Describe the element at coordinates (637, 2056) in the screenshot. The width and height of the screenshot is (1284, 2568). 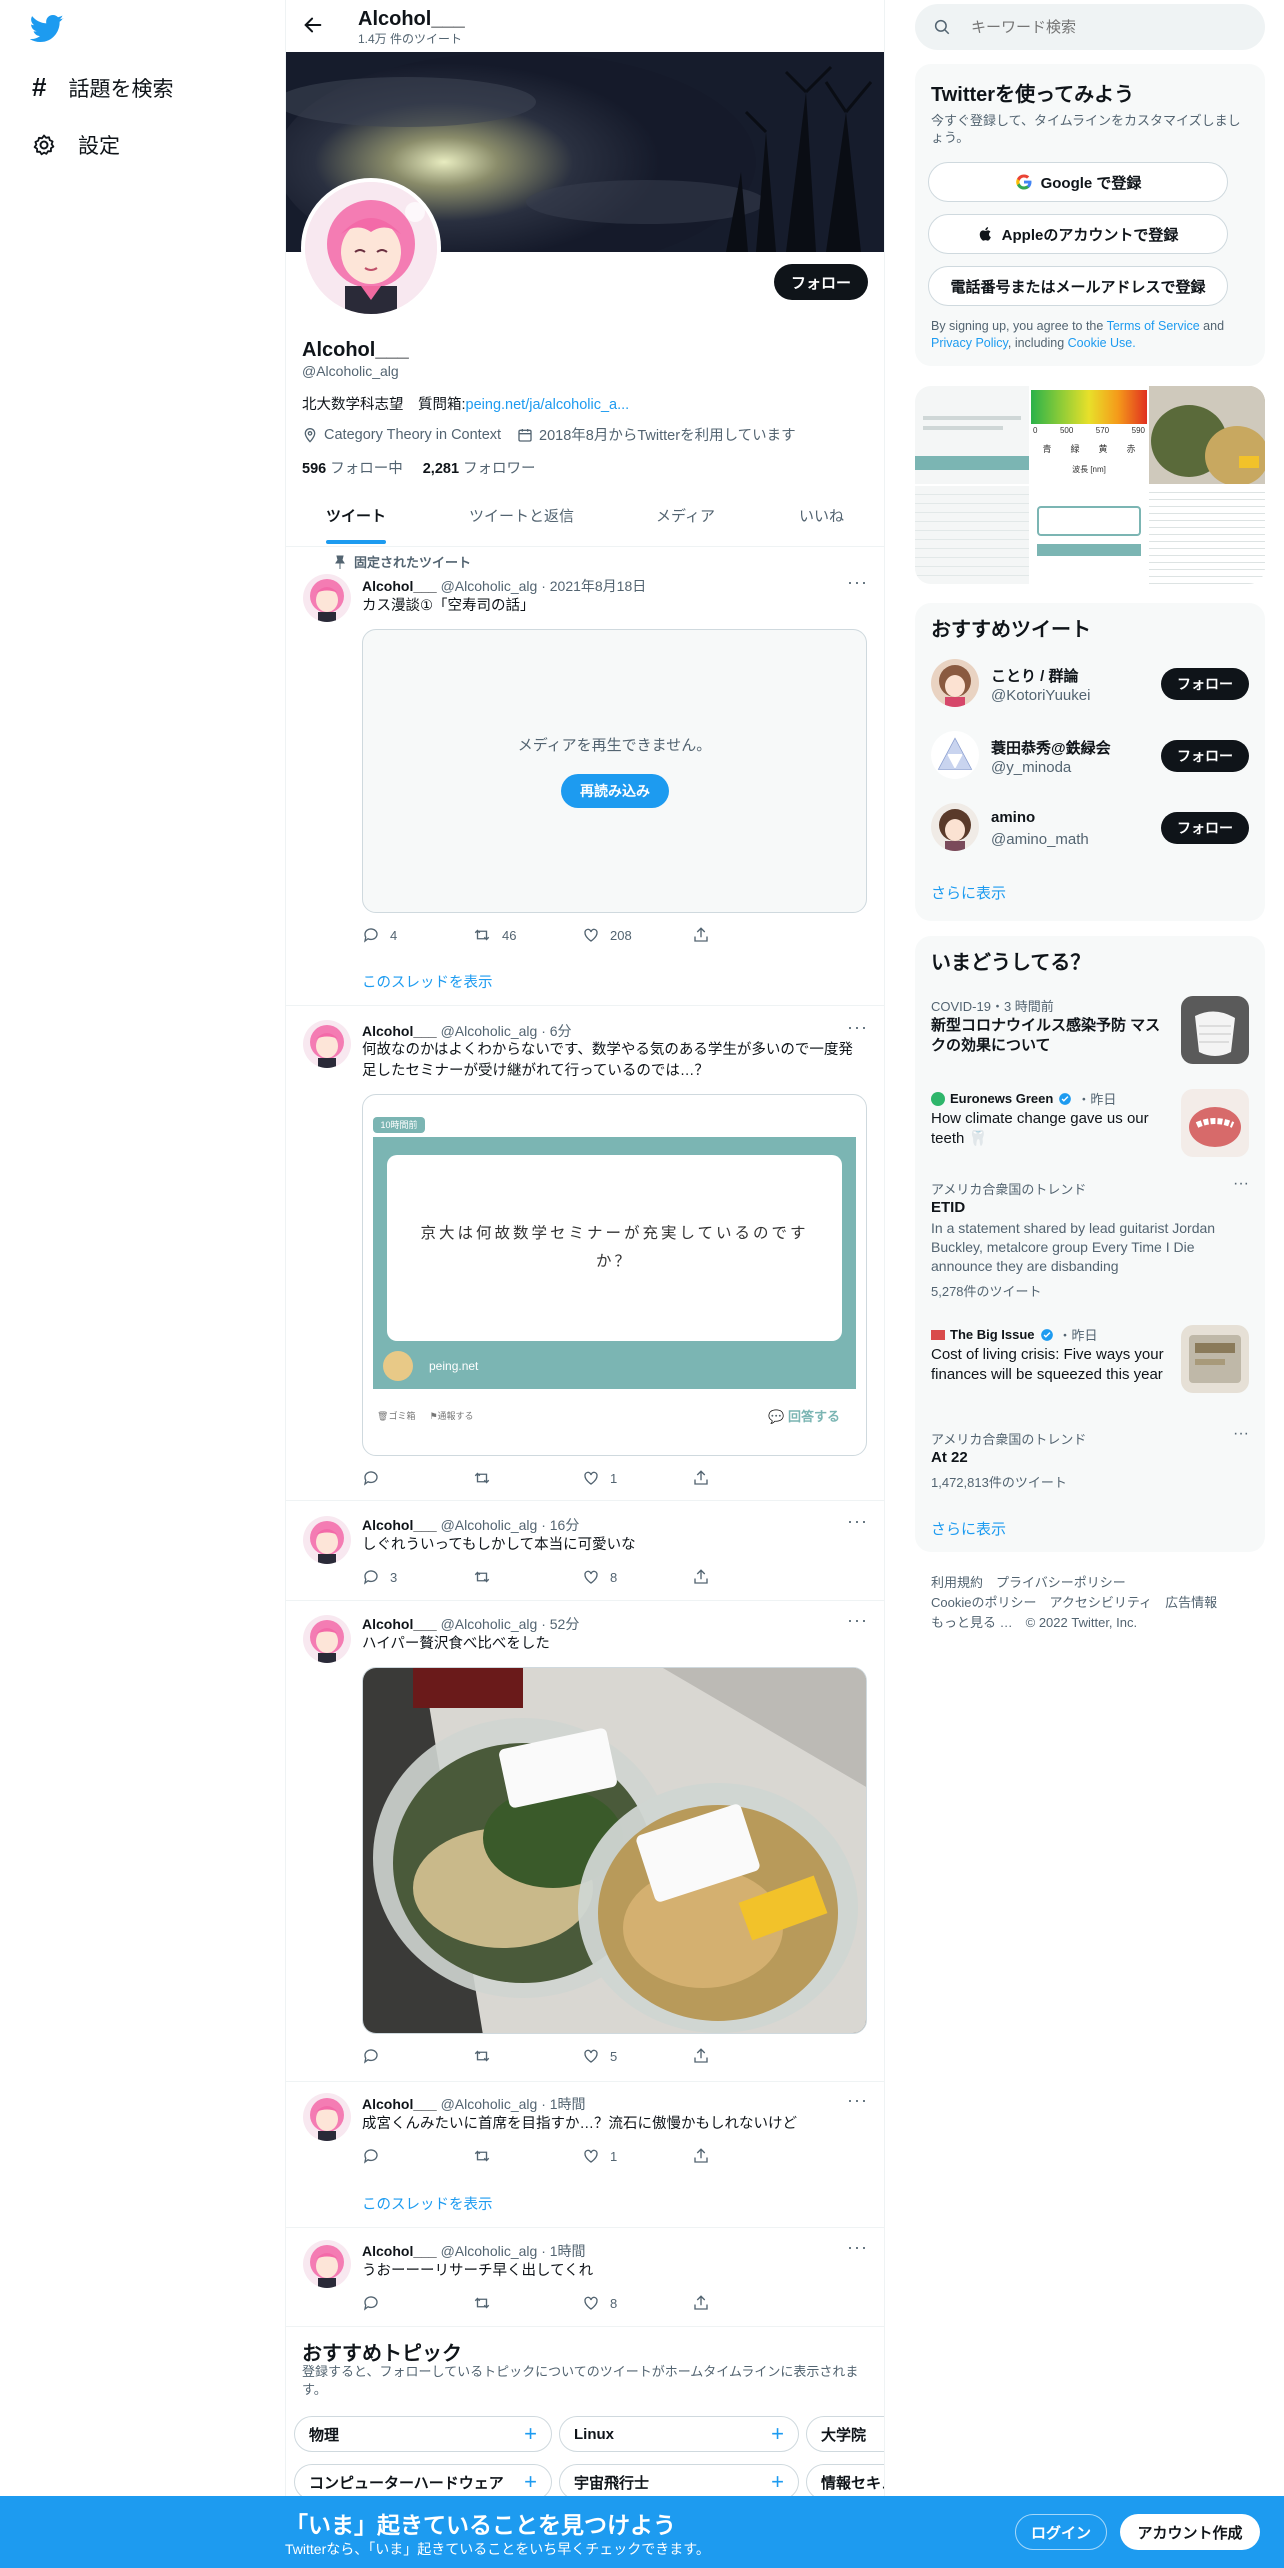
I see `like-button: 5` at that location.